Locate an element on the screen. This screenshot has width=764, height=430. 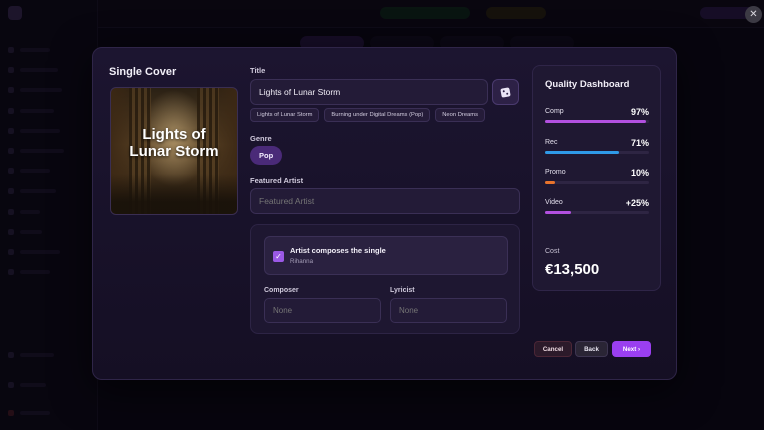
metric-promo: Promo 10% is located at coordinates (597, 176).